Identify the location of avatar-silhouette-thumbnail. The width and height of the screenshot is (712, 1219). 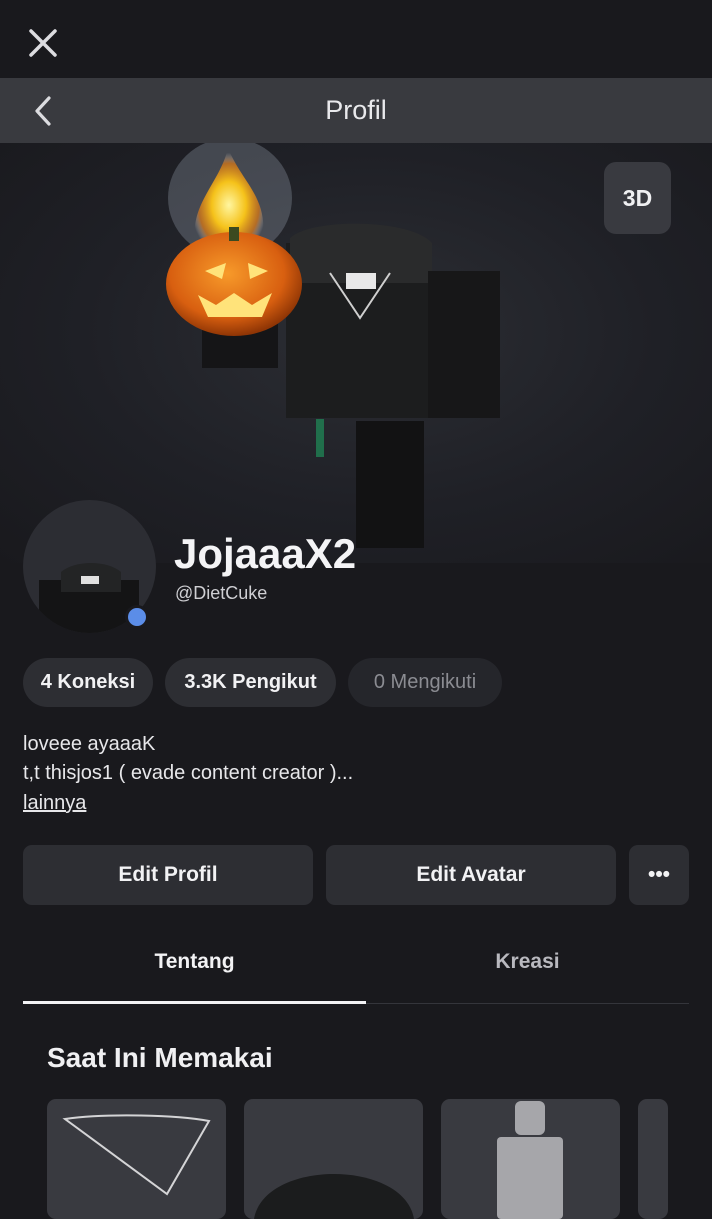
(530, 1160).